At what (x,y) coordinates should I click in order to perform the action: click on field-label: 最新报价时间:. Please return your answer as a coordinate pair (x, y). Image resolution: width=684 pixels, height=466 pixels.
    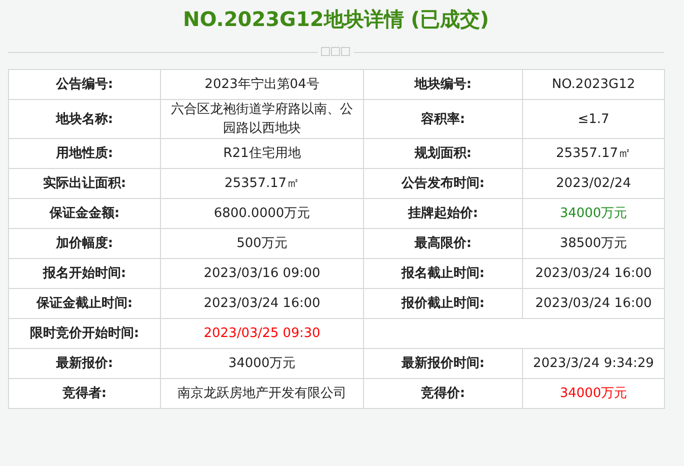
    Looking at the image, I should click on (443, 363).